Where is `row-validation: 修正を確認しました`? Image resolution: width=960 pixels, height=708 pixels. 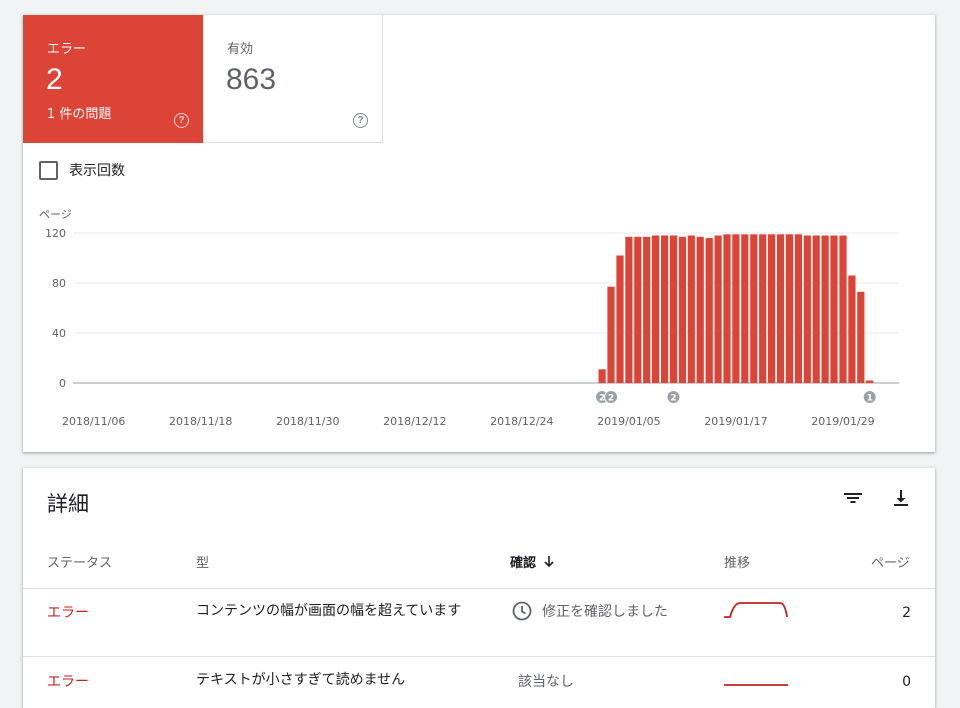 row-validation: 修正を確認しました is located at coordinates (589, 611).